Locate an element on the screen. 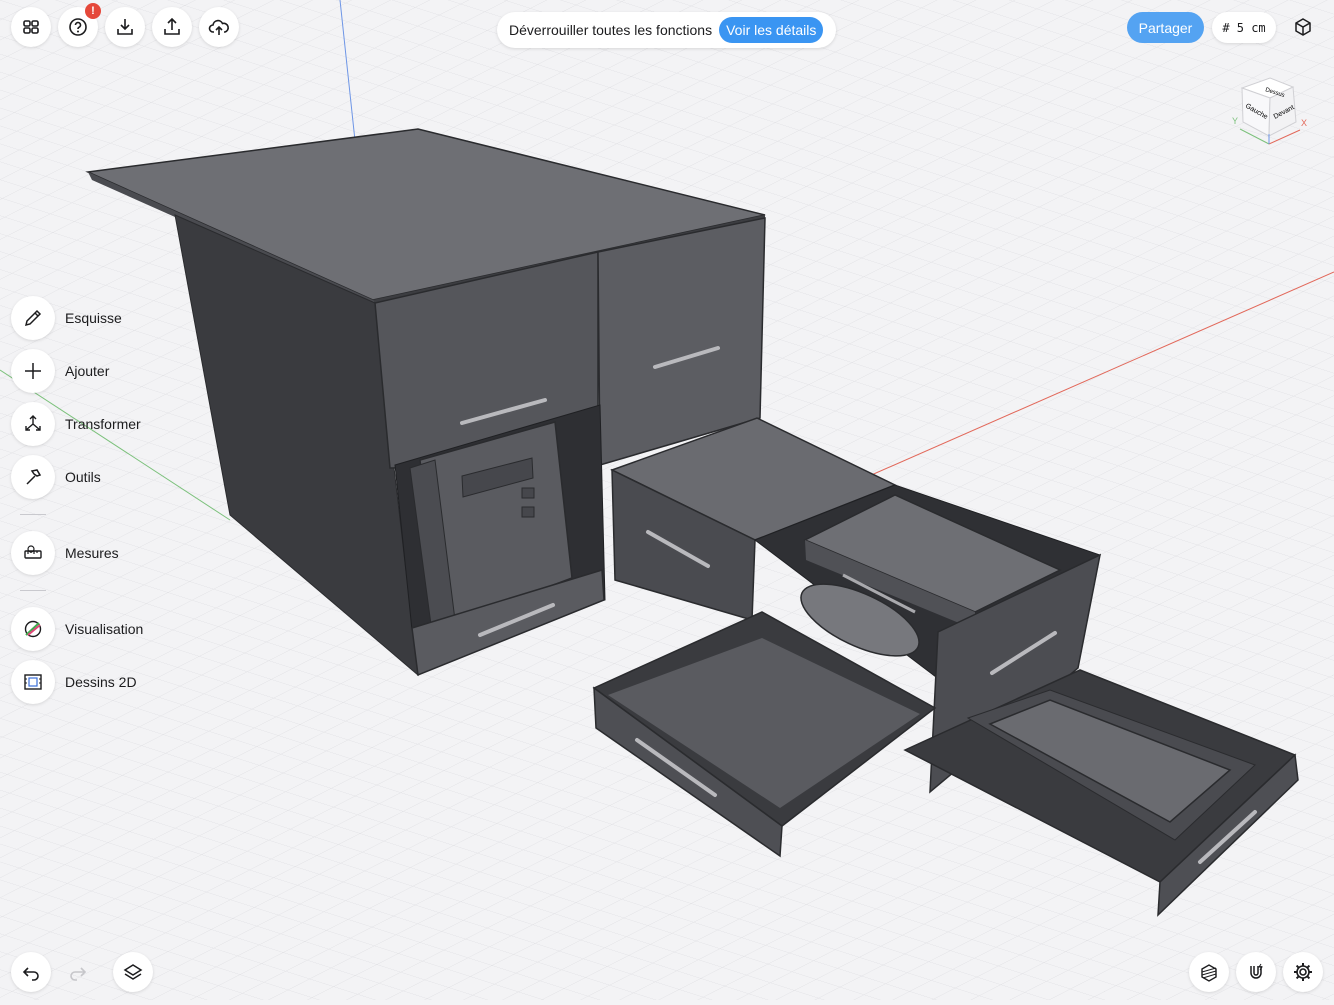  redo-button is located at coordinates (78, 972).